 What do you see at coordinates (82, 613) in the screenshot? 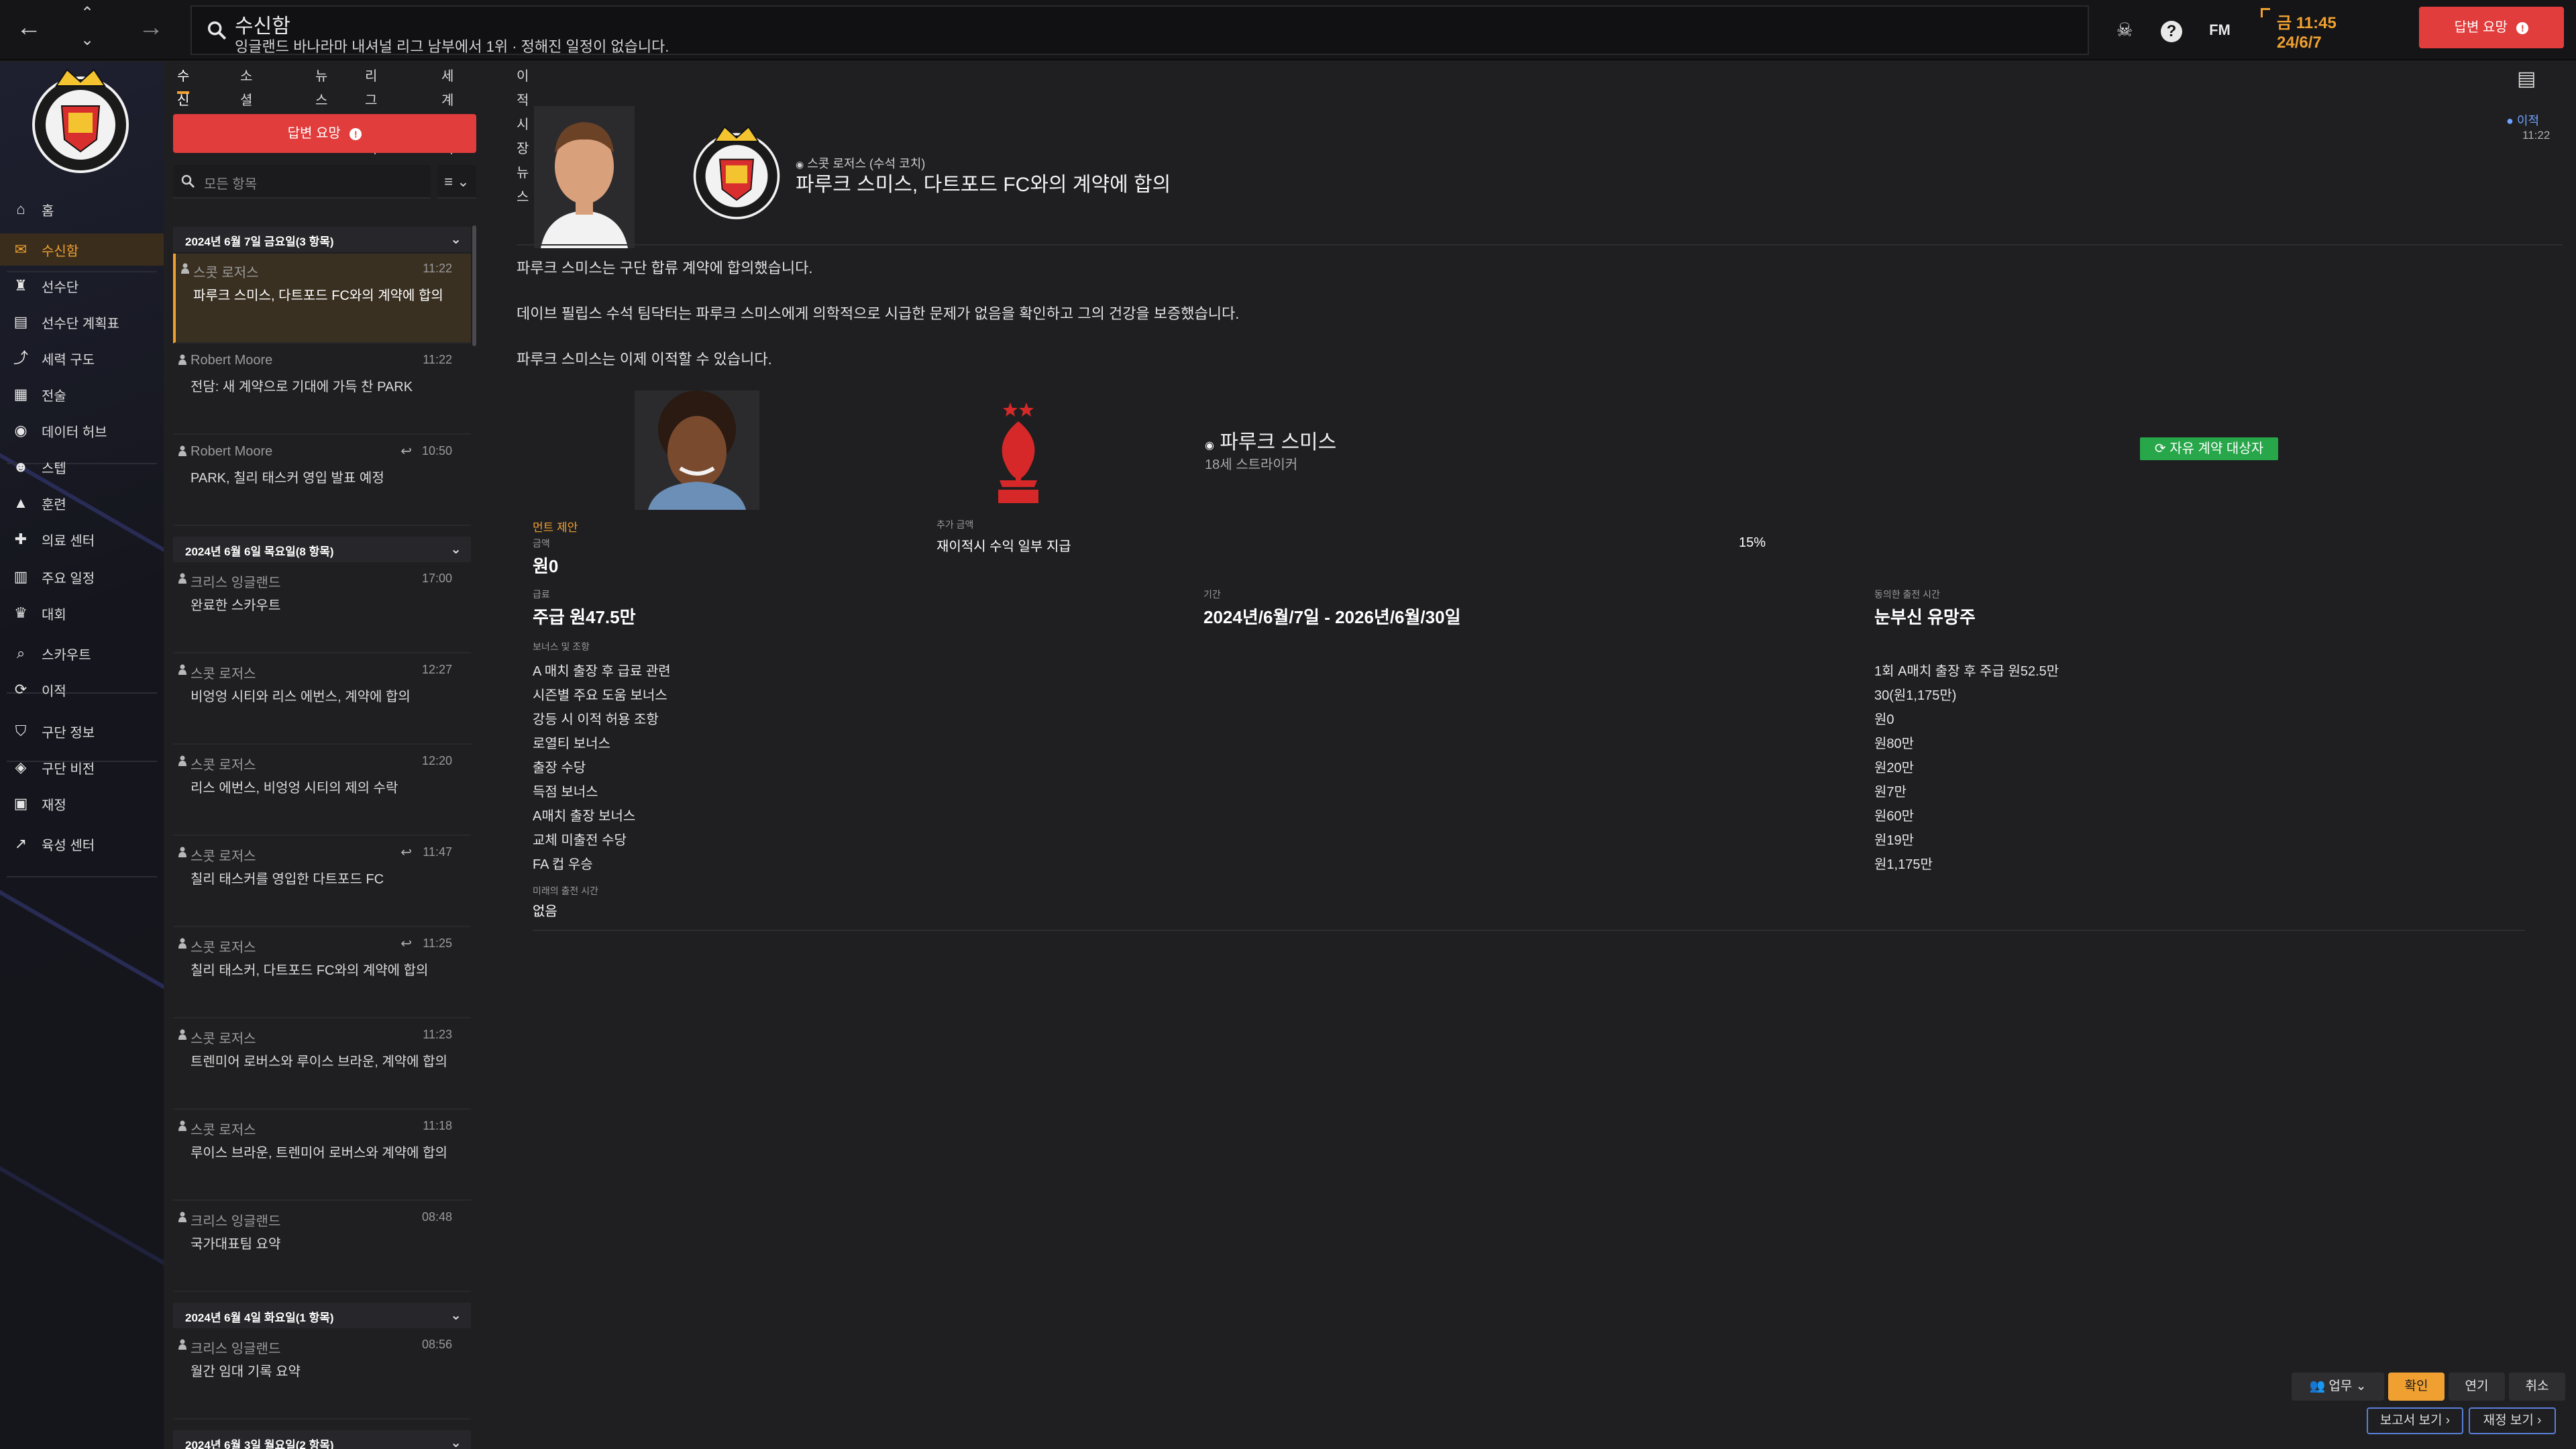
I see `sidebar-item-11: ♛ 대회` at bounding box center [82, 613].